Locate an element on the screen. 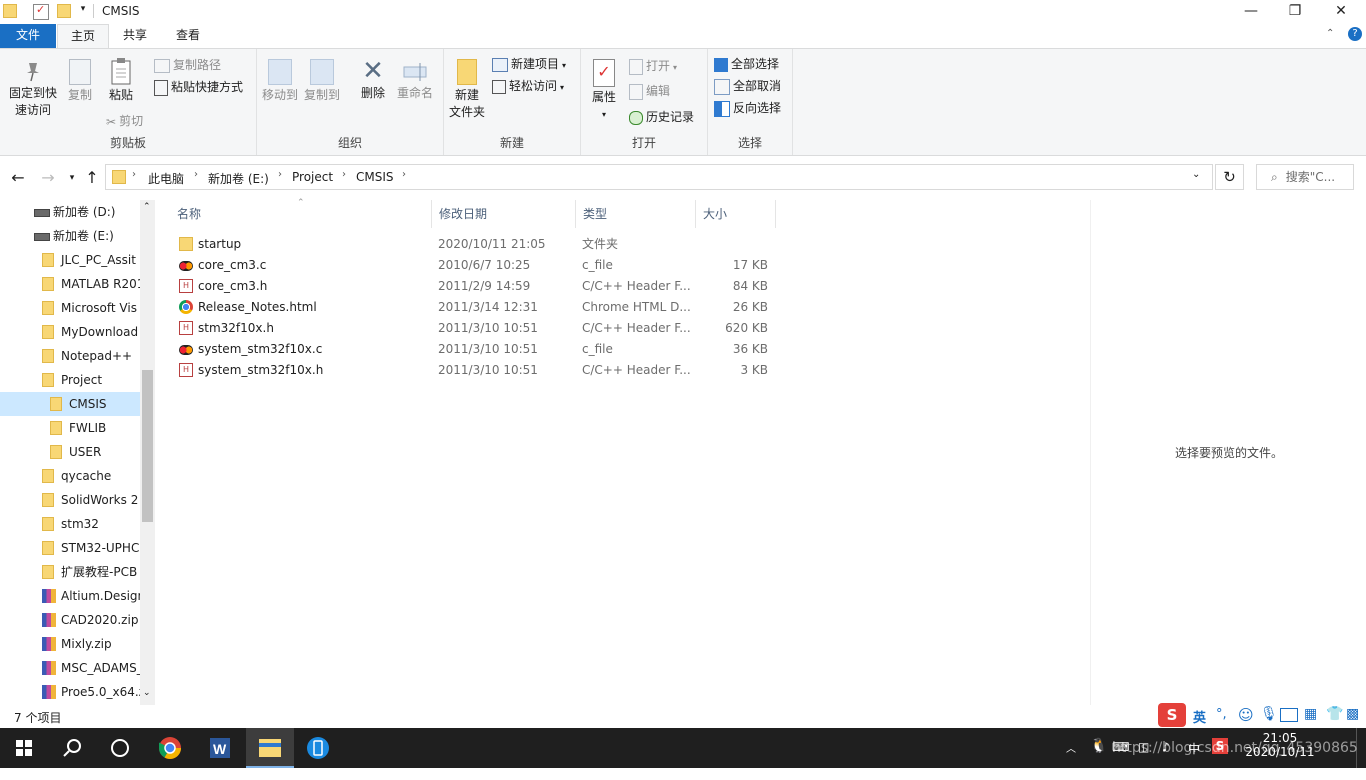  qq-tray-icon: 🐧 is located at coordinates (1098, 758).